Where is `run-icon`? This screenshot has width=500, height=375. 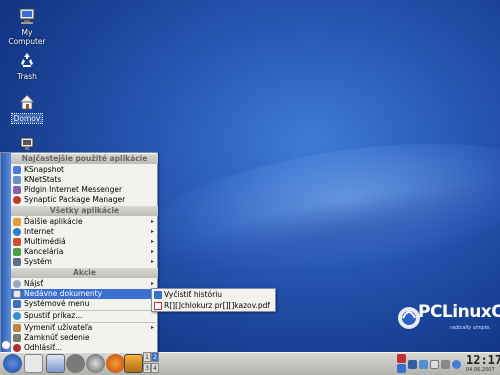 run-icon is located at coordinates (17, 316).